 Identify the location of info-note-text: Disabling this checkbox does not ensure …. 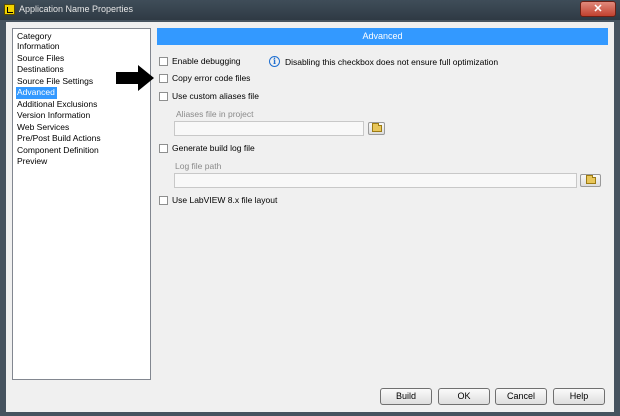
(392, 61).